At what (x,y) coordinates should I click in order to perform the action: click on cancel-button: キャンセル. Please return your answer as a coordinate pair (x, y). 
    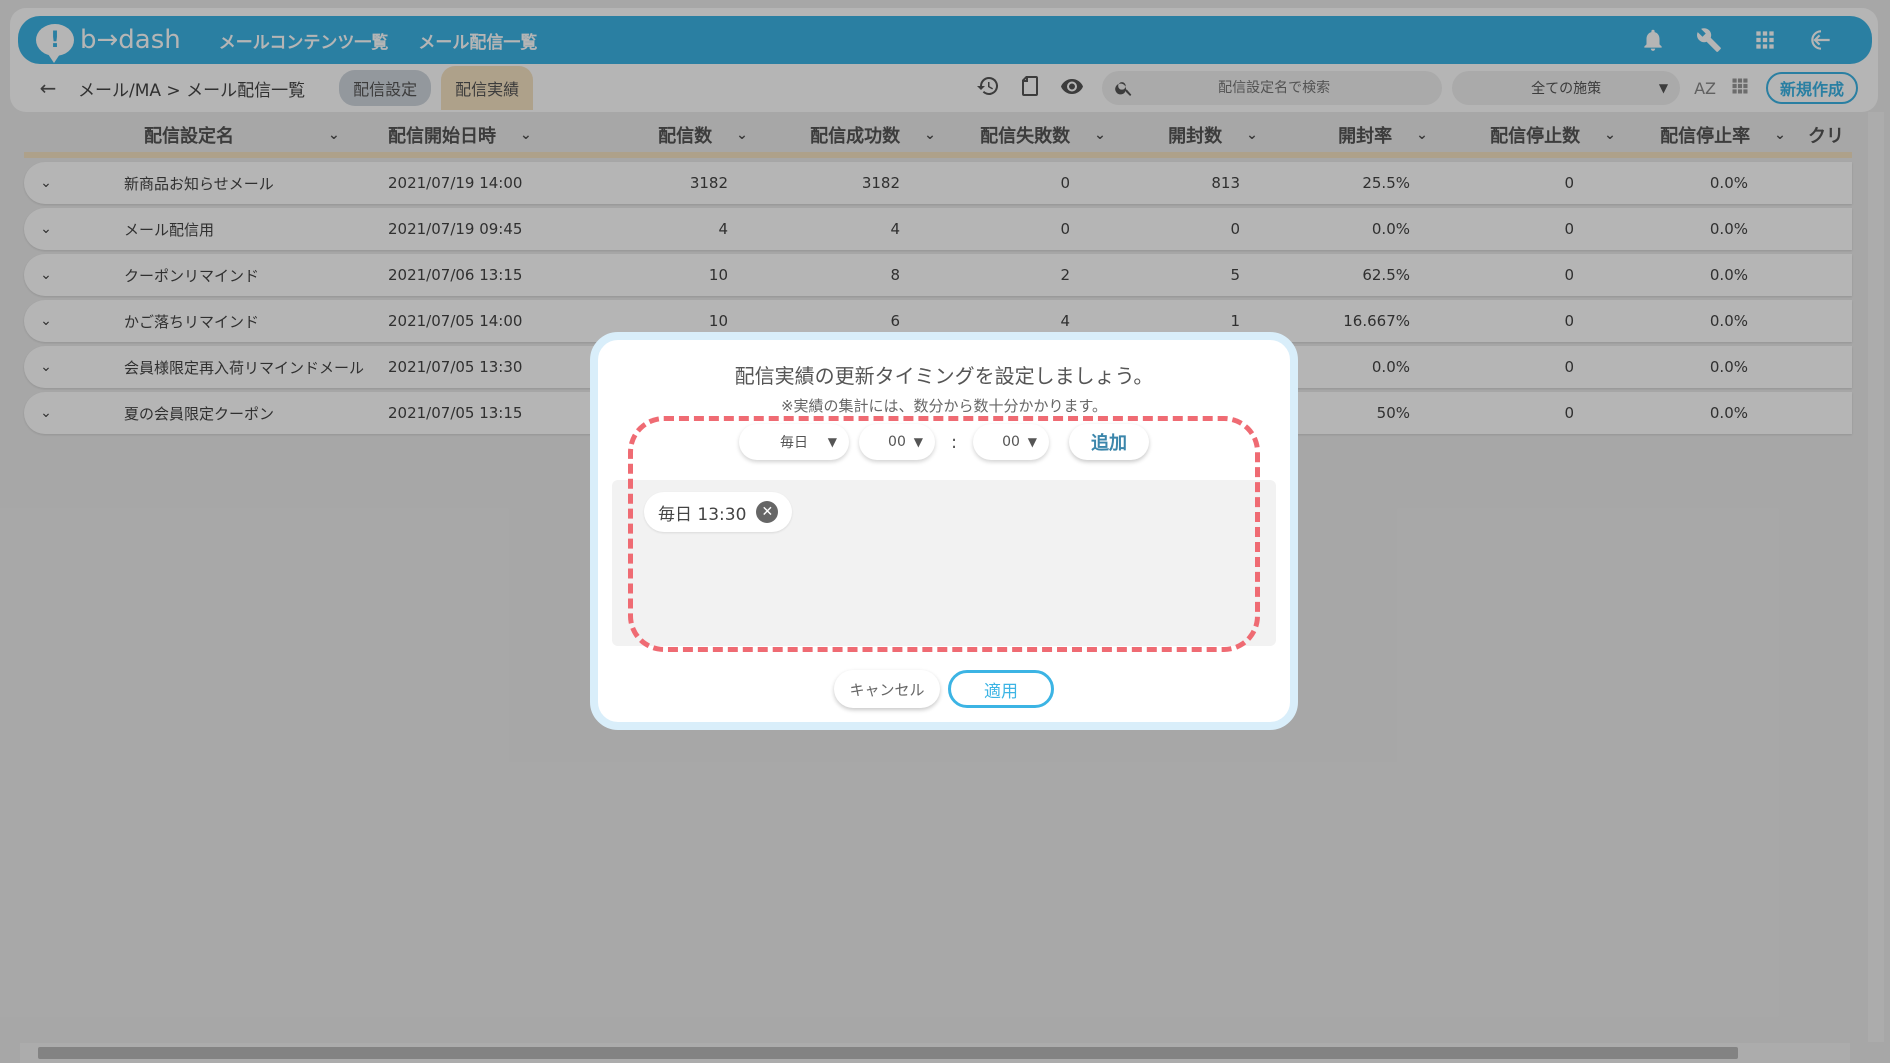
    Looking at the image, I should click on (887, 689).